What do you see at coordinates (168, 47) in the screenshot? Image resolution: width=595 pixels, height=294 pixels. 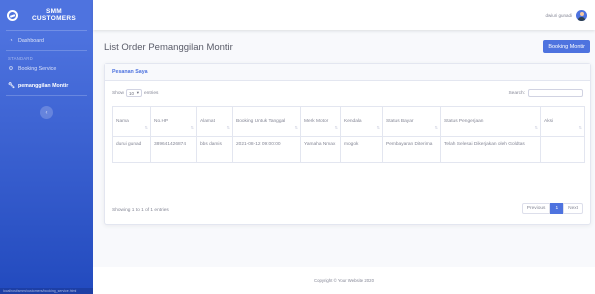 I see `page-title: List Order Pemanggilan Montir` at bounding box center [168, 47].